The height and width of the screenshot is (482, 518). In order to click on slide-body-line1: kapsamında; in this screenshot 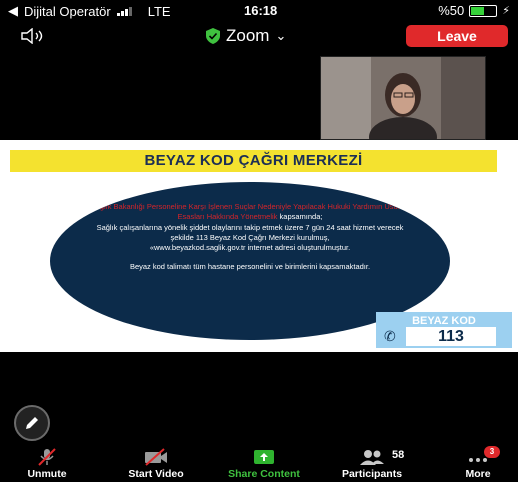, I will do `click(300, 217)`.